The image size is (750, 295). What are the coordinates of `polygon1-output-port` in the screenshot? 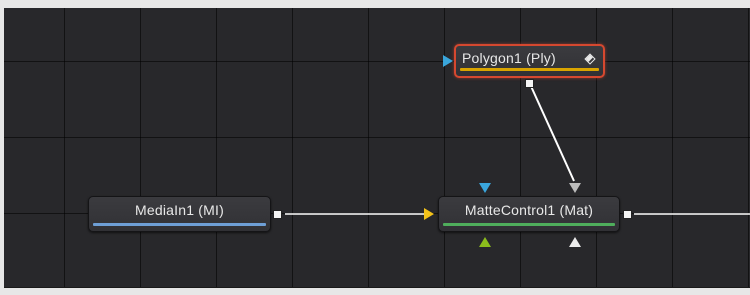 It's located at (529, 83).